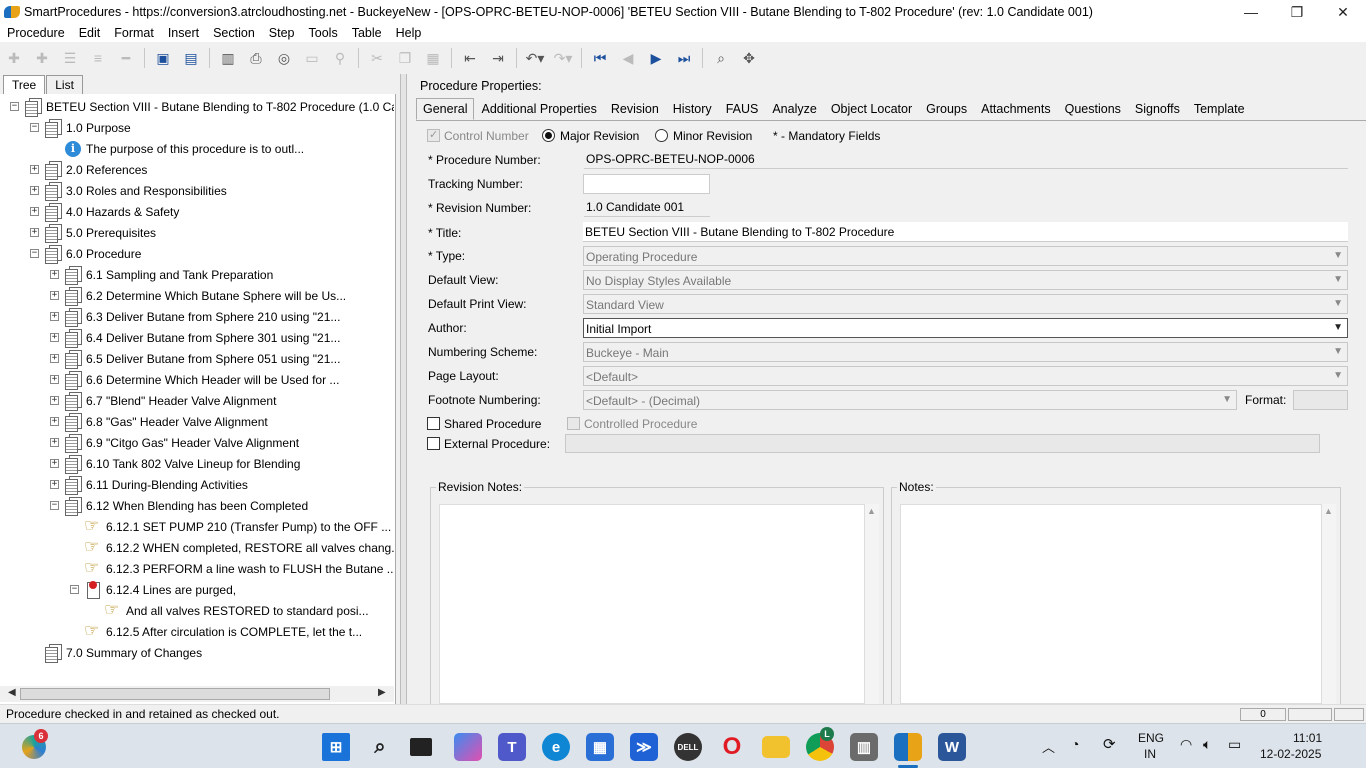 Image resolution: width=1366 pixels, height=768 pixels. I want to click on tab-revision: Revision, so click(635, 109).